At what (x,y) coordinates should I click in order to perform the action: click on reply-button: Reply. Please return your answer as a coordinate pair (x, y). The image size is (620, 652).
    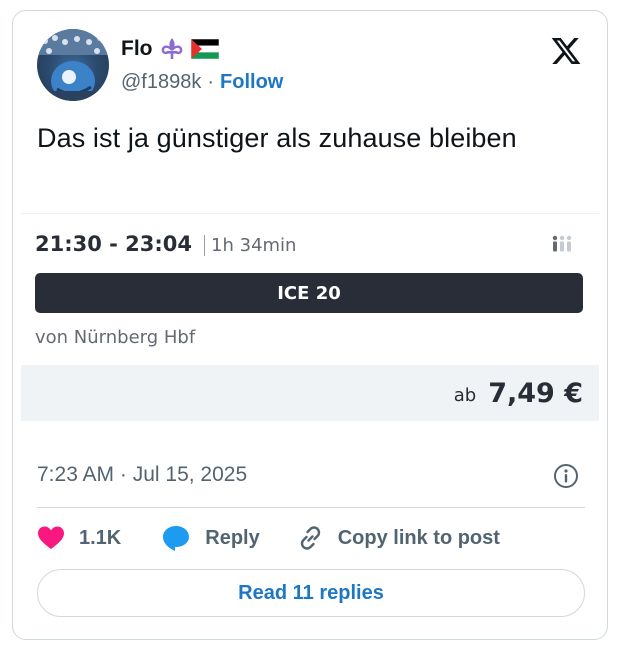
    Looking at the image, I should click on (210, 538).